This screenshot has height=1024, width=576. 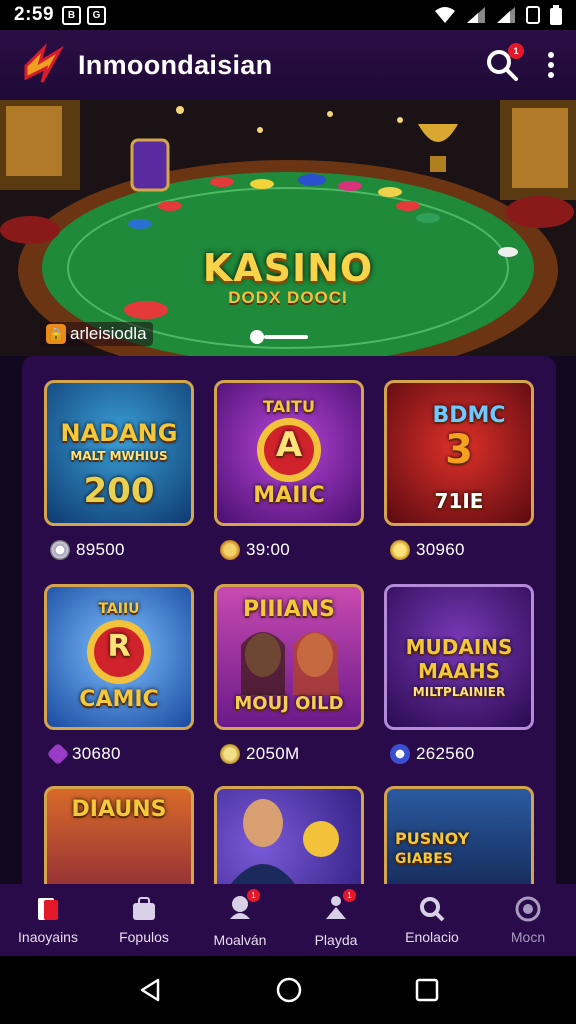 I want to click on nav-item-inaoyains: Inaoyains, so click(x=48, y=920).